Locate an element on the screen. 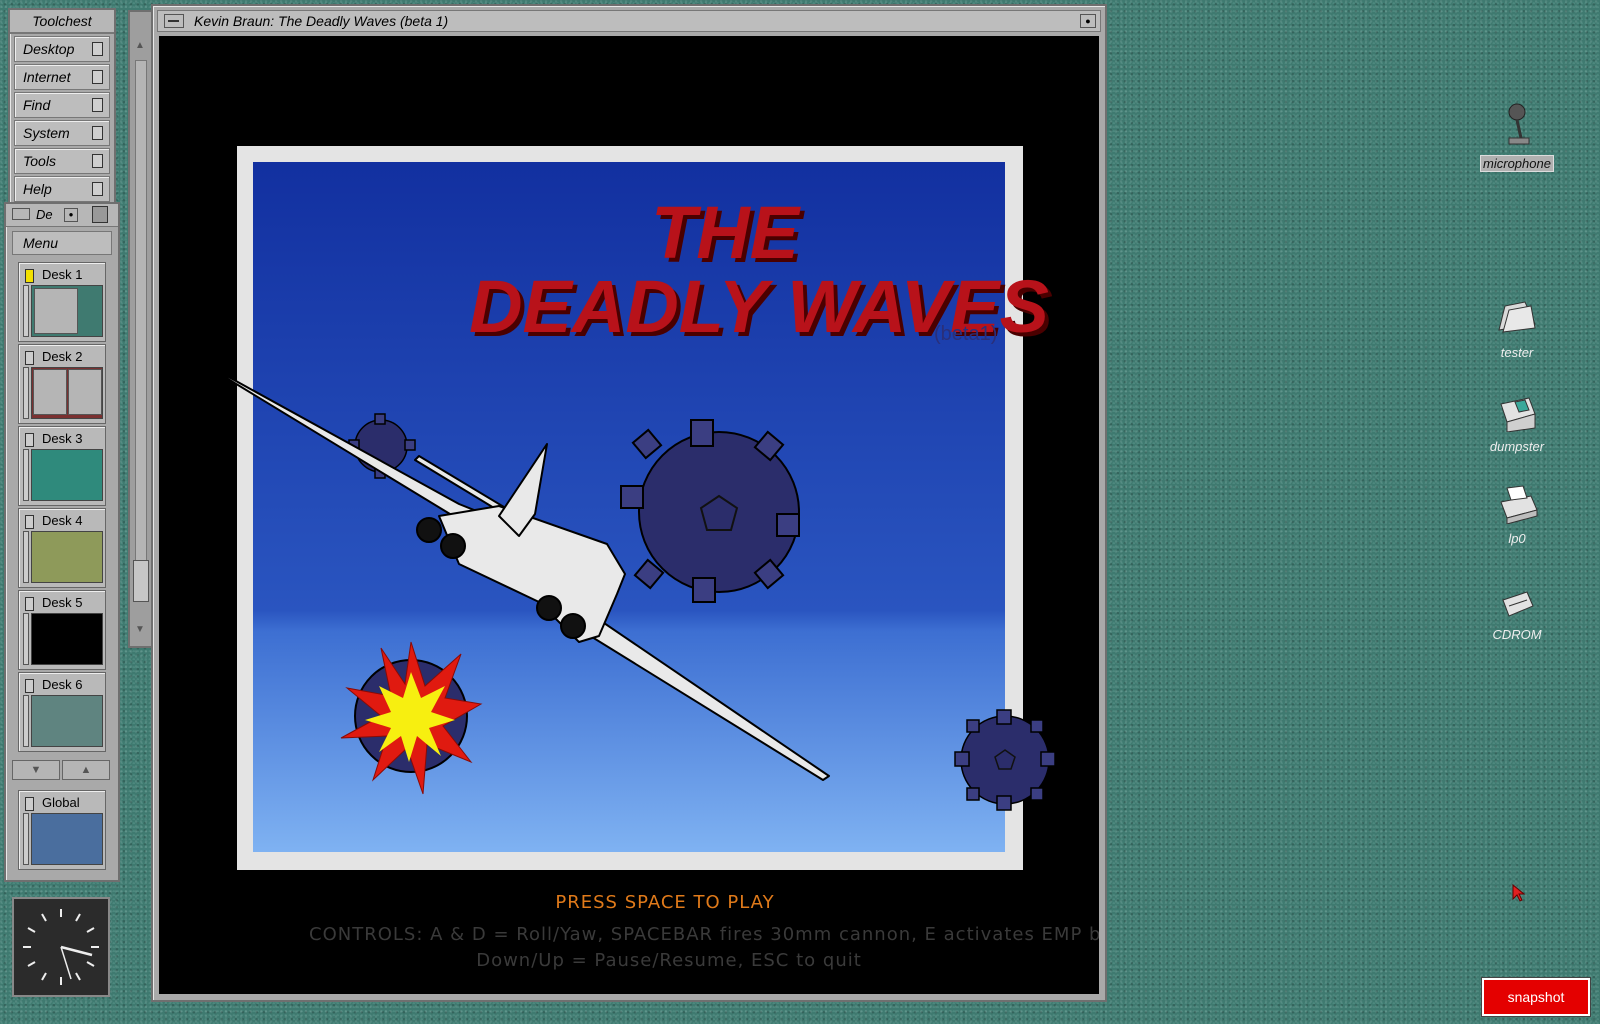  press-space-prompt: PRESS SPACE TO PLAY is located at coordinates (664, 902).